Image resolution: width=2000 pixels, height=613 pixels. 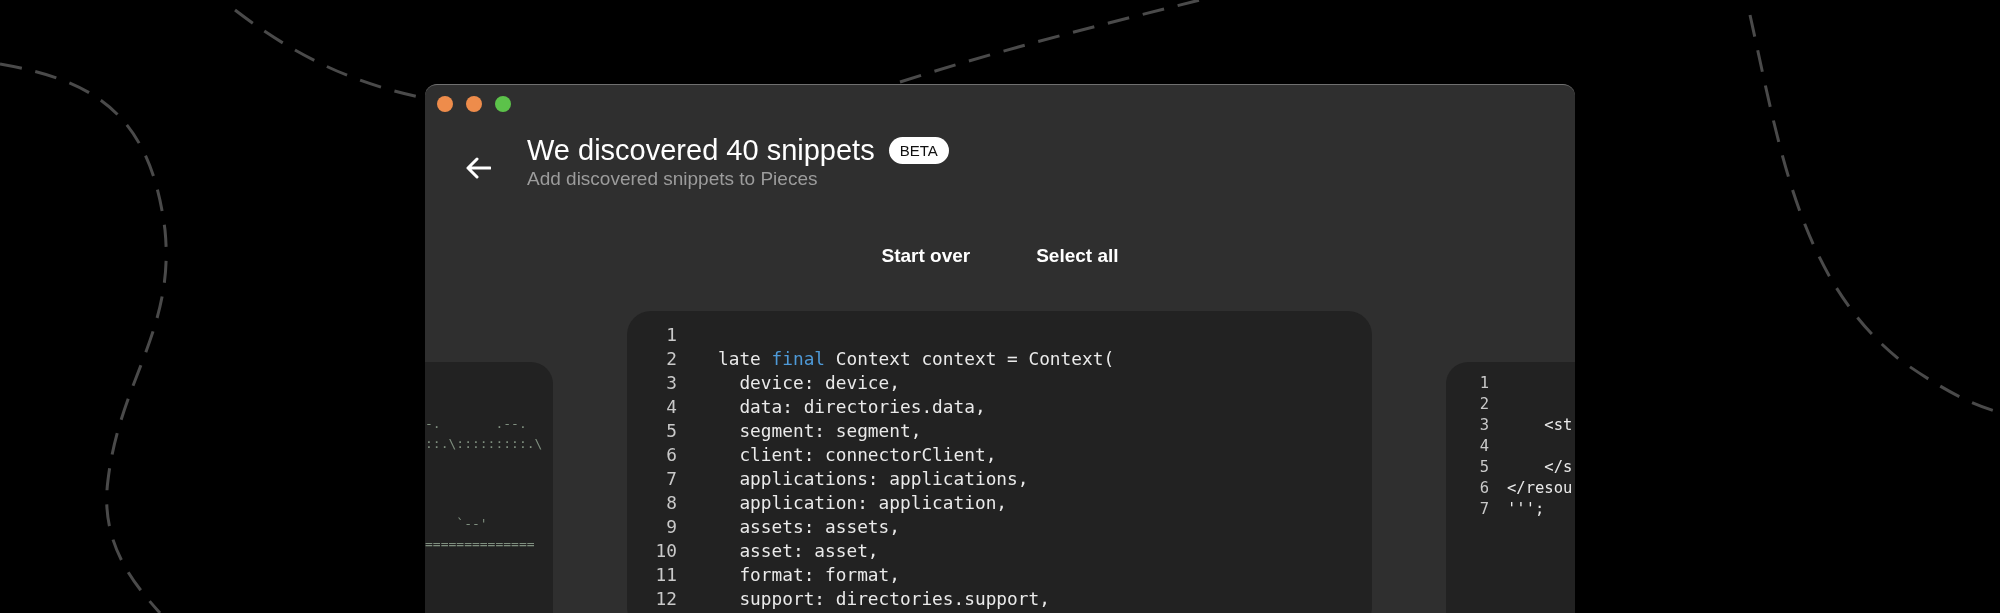 I want to click on ascii-art-line: -. .--., so click(x=476, y=424).